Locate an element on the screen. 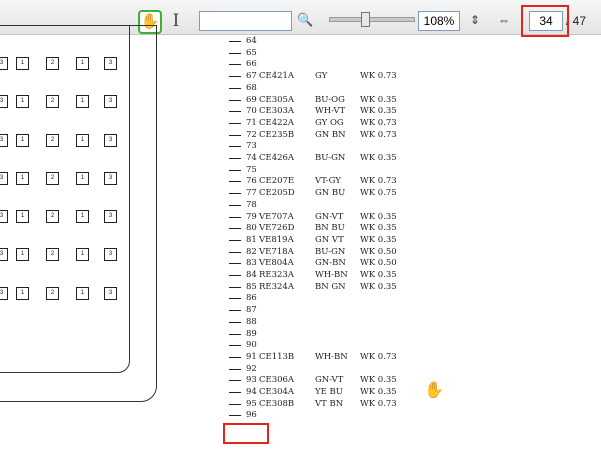 The image size is (601, 450). pinout-row: 66 is located at coordinates (359, 64).